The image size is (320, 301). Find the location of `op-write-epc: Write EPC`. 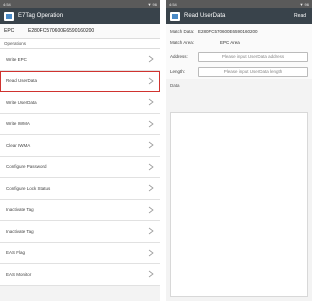

op-write-epc: Write EPC is located at coordinates (80, 60).